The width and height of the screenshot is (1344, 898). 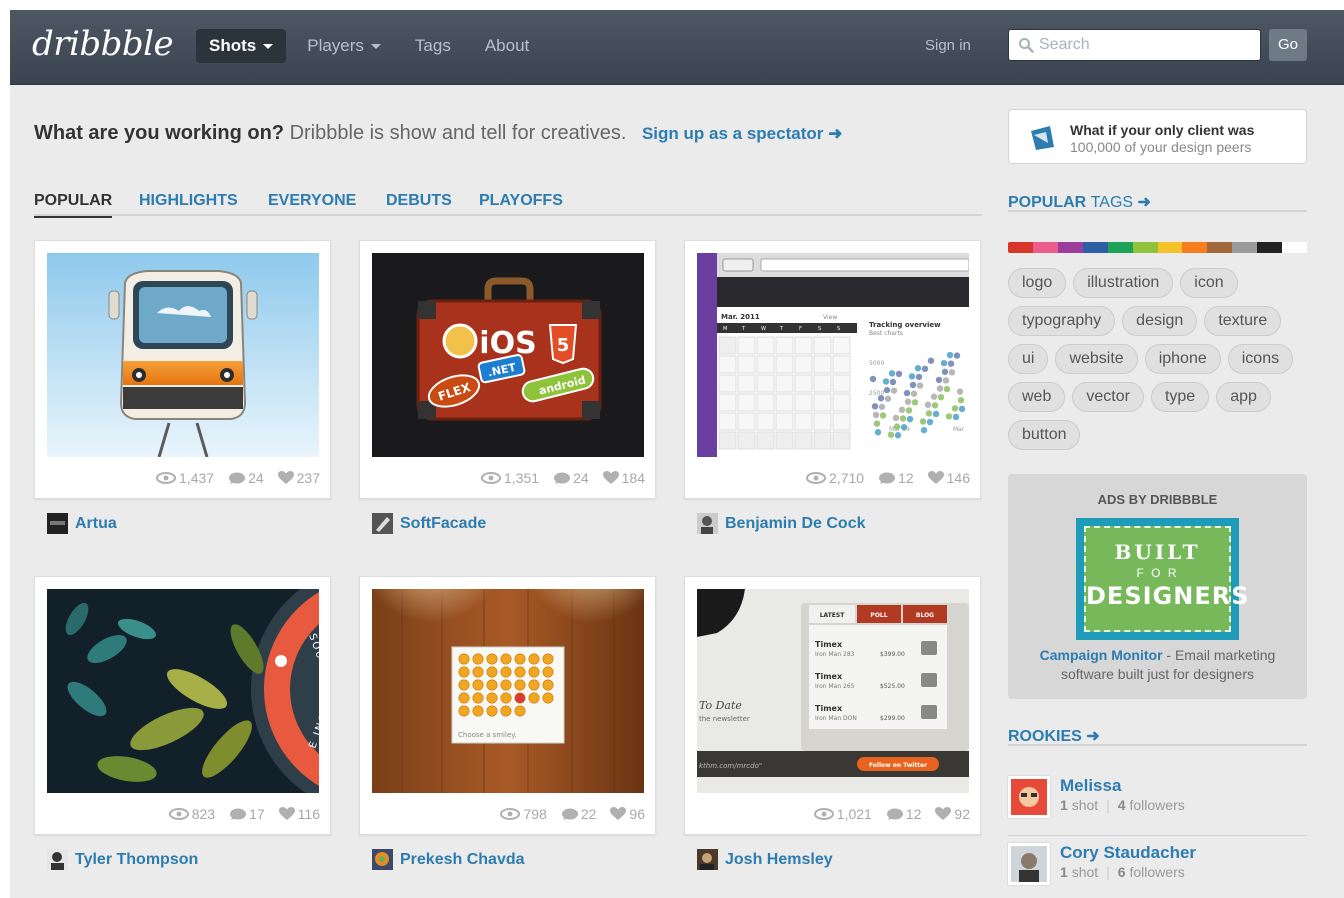 What do you see at coordinates (1096, 359) in the screenshot?
I see `tag-pill: website` at bounding box center [1096, 359].